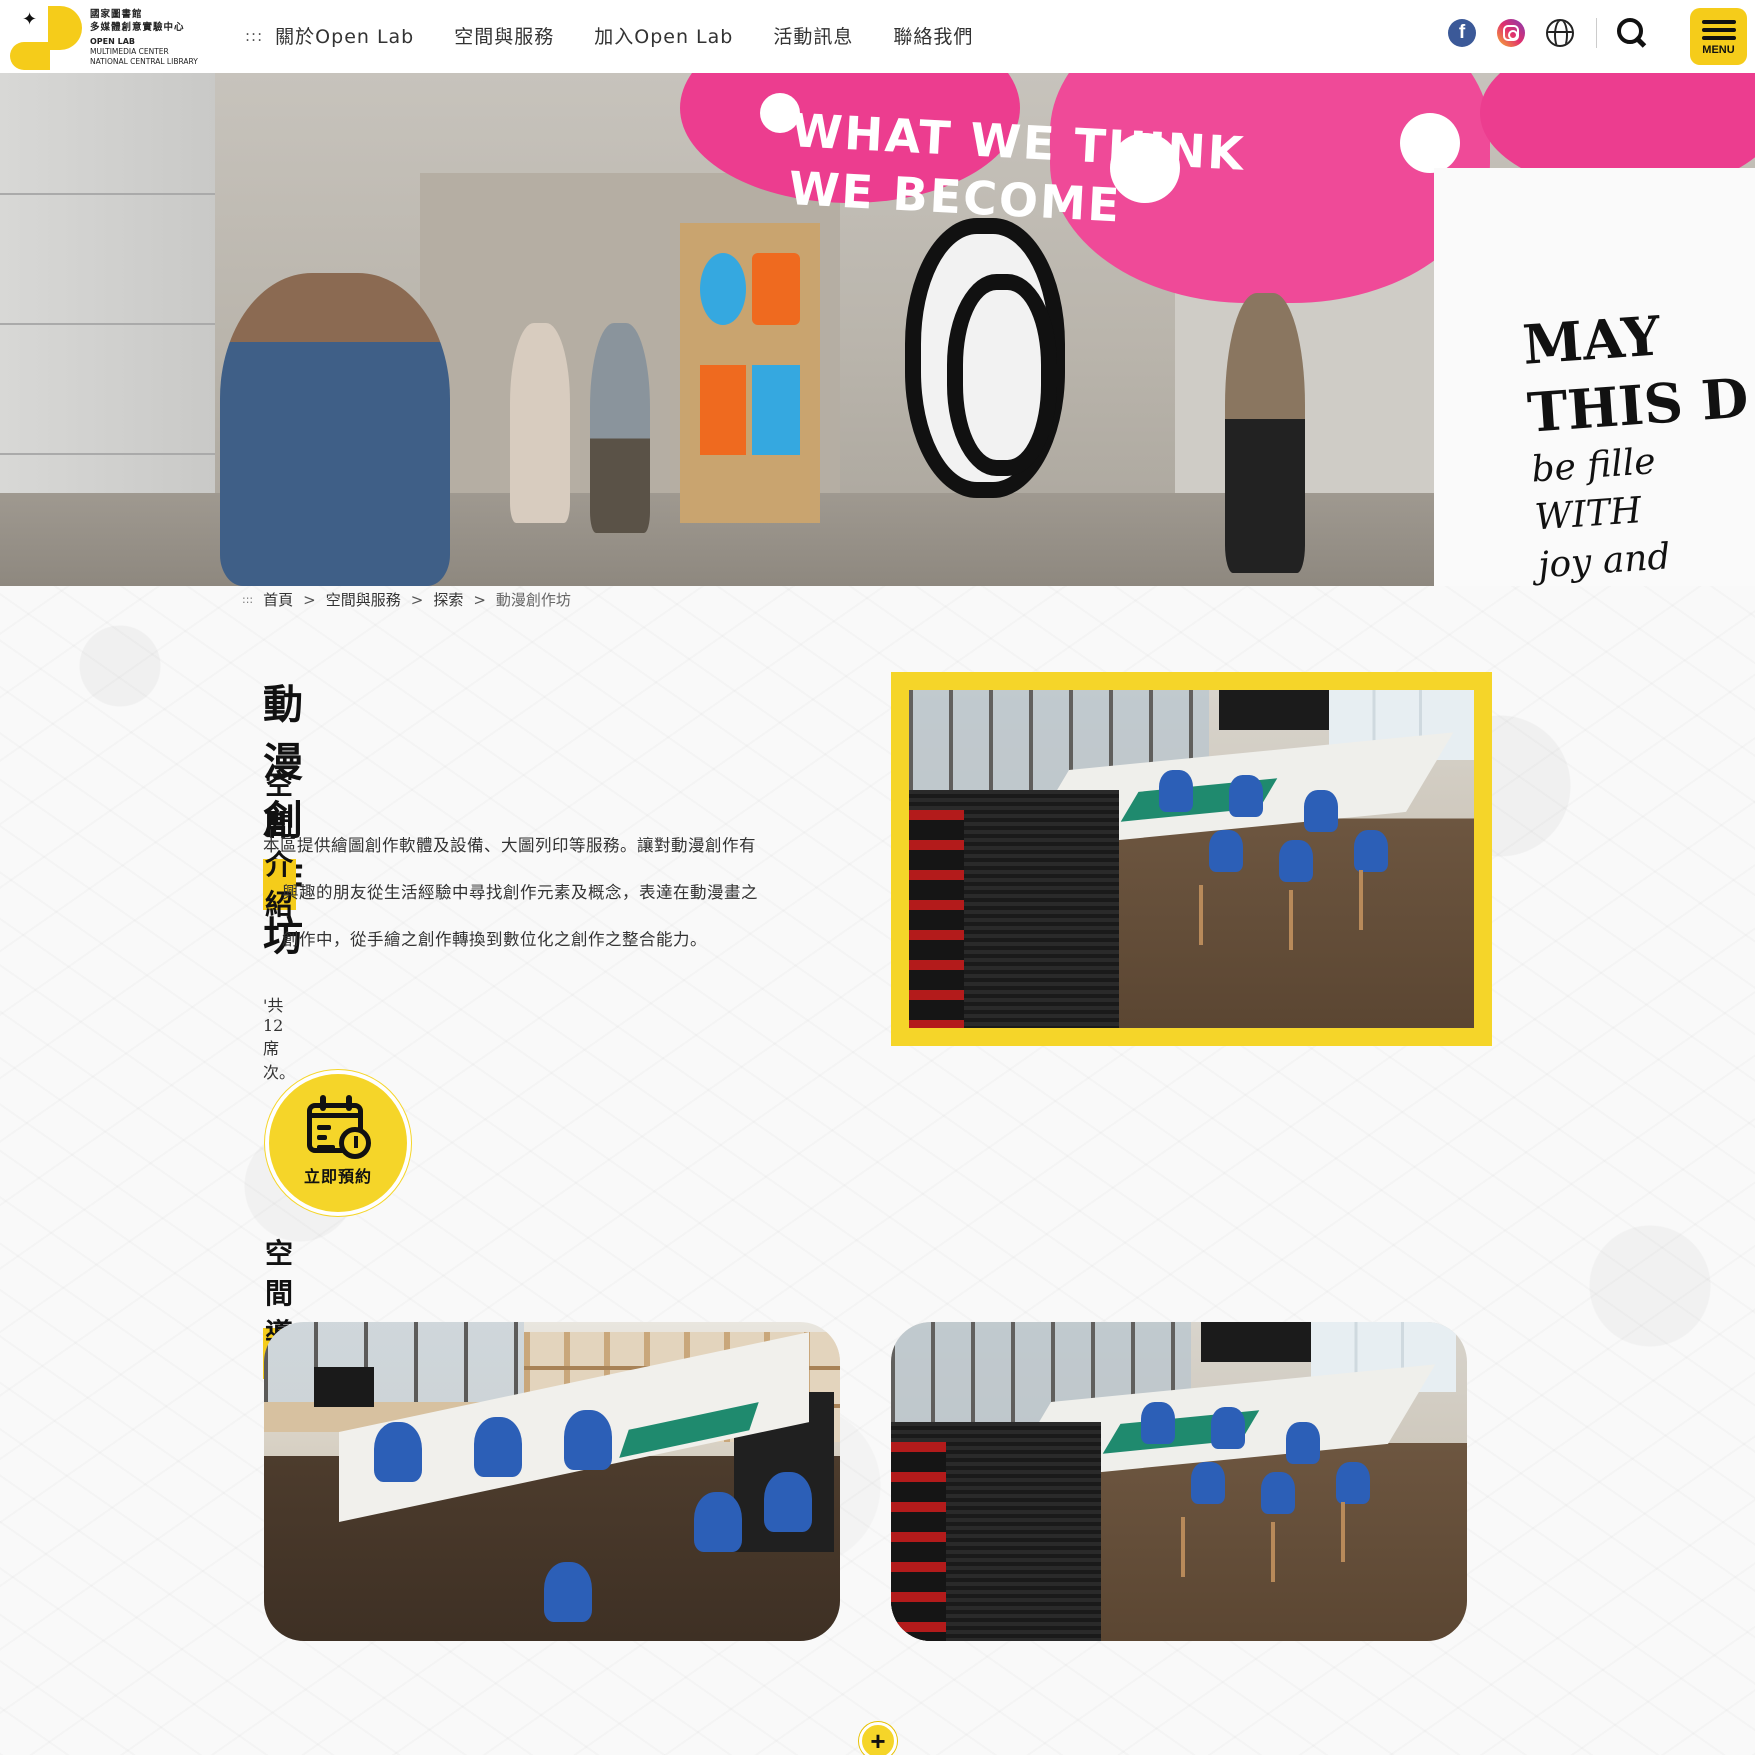  What do you see at coordinates (448, 599) in the screenshot?
I see `breadcrumb-explore: 探索` at bounding box center [448, 599].